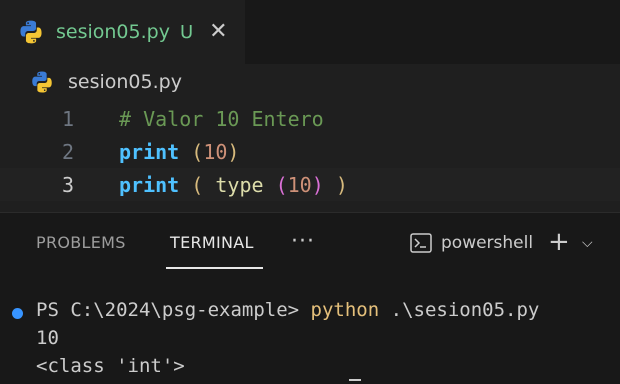 The height and width of the screenshot is (384, 620). Describe the element at coordinates (559, 242) in the screenshot. I see `plus-icon: +` at that location.